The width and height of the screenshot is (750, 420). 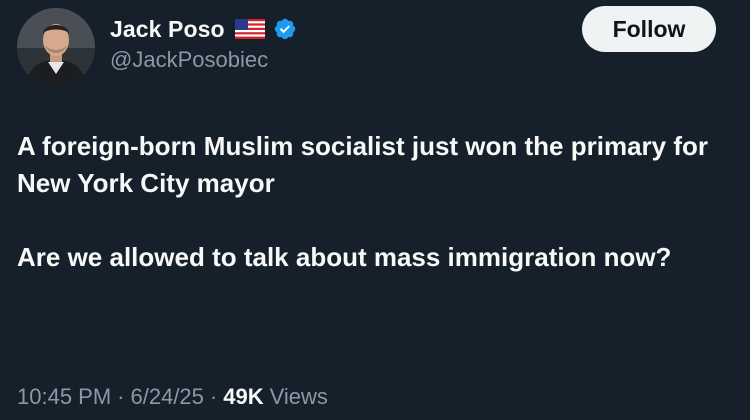 I want to click on author-name-row: Jack Poso, so click(x=203, y=29).